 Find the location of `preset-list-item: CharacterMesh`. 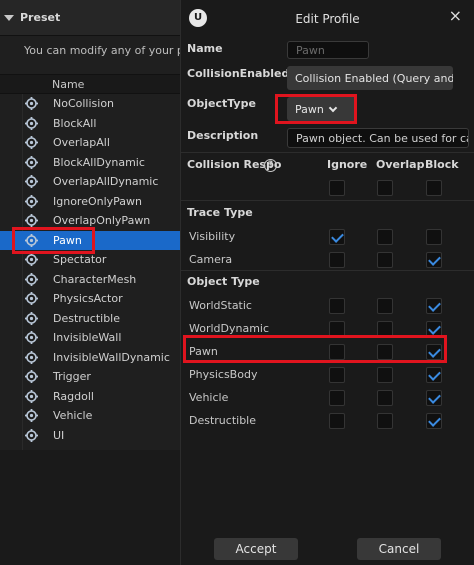

preset-list-item: CharacterMesh is located at coordinates (90, 280).